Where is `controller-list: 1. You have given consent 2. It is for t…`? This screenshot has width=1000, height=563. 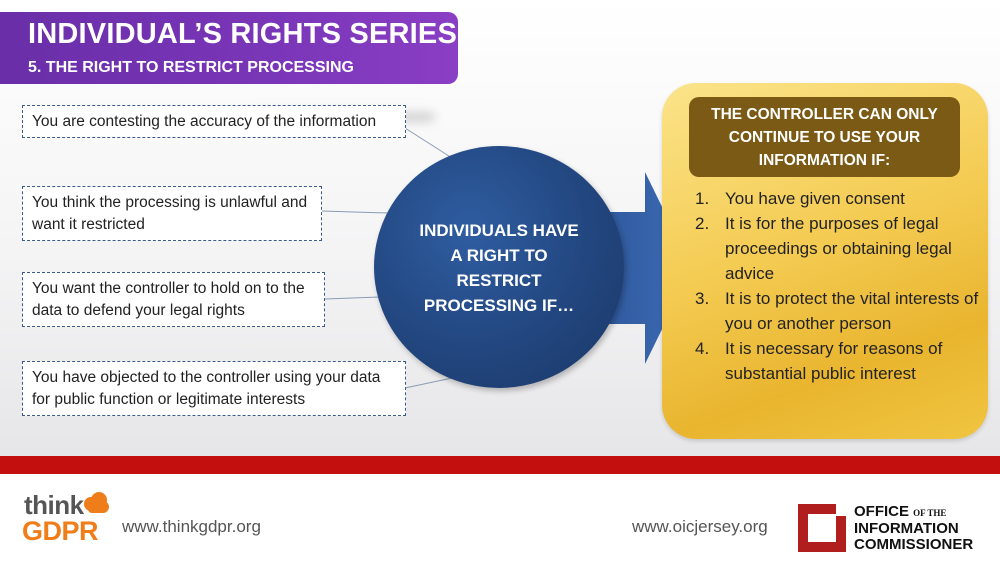
controller-list: 1. You have given consent 2. It is for t… is located at coordinates (836, 286).